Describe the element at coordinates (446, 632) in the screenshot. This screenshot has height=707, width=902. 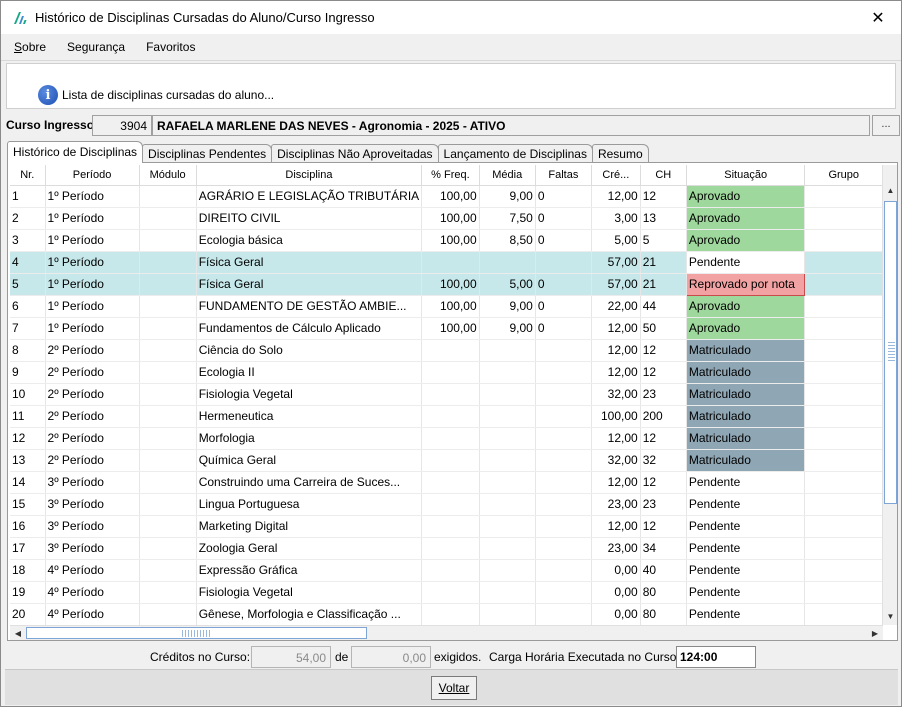
I see `horizontal-scrollbar: ◀ ▶` at that location.